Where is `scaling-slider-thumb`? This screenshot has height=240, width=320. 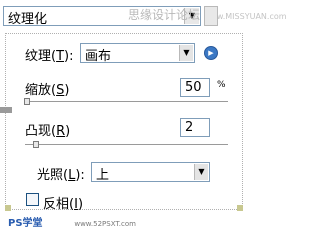
scaling-slider-thumb is located at coordinates (27, 101).